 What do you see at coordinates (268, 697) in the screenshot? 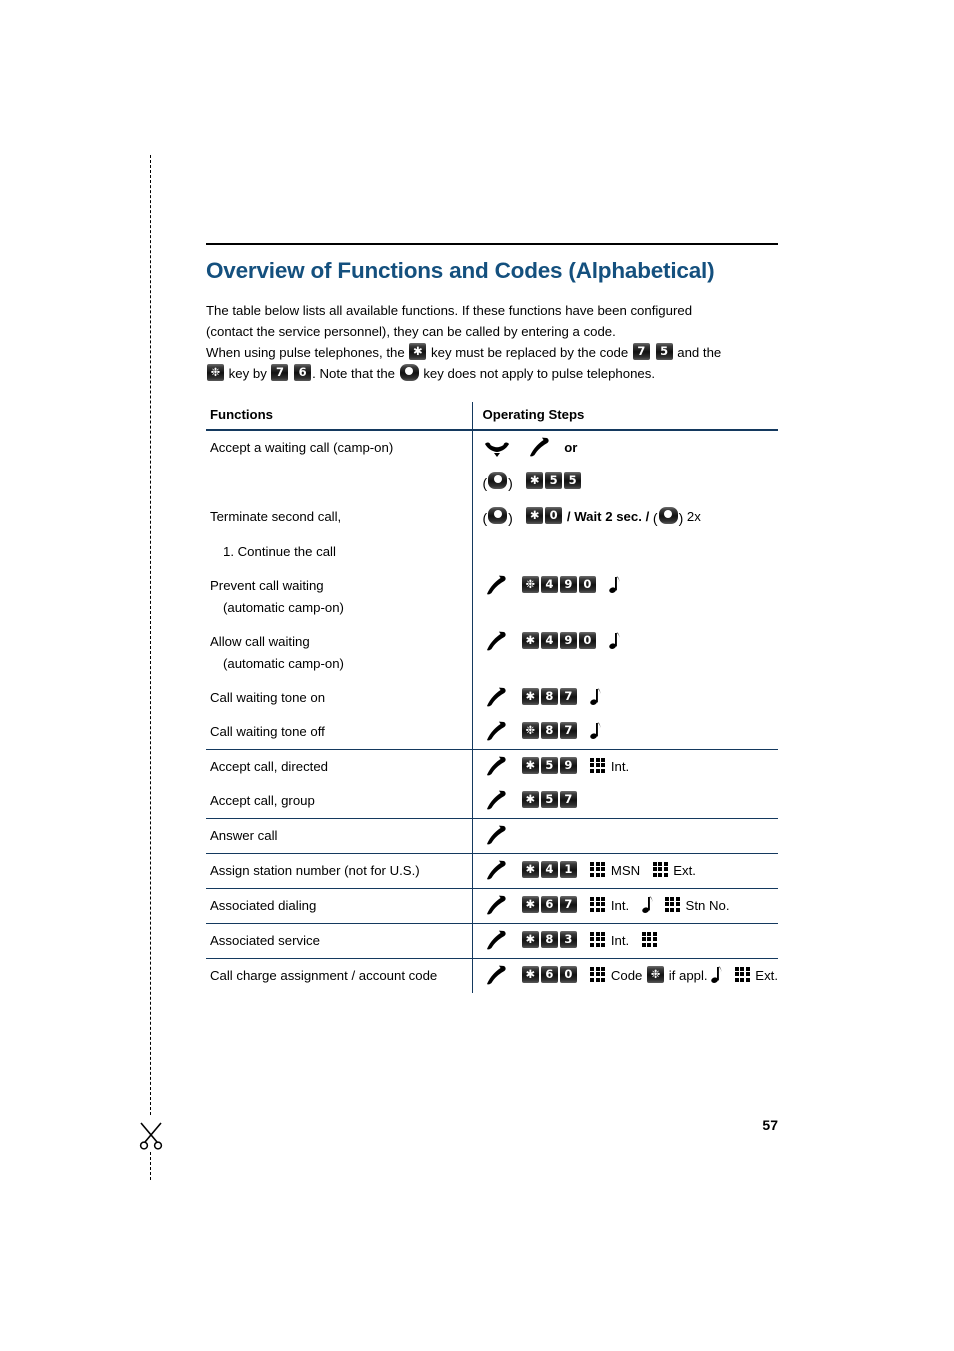
I see `row-function-label: Call waiting tone on` at bounding box center [268, 697].